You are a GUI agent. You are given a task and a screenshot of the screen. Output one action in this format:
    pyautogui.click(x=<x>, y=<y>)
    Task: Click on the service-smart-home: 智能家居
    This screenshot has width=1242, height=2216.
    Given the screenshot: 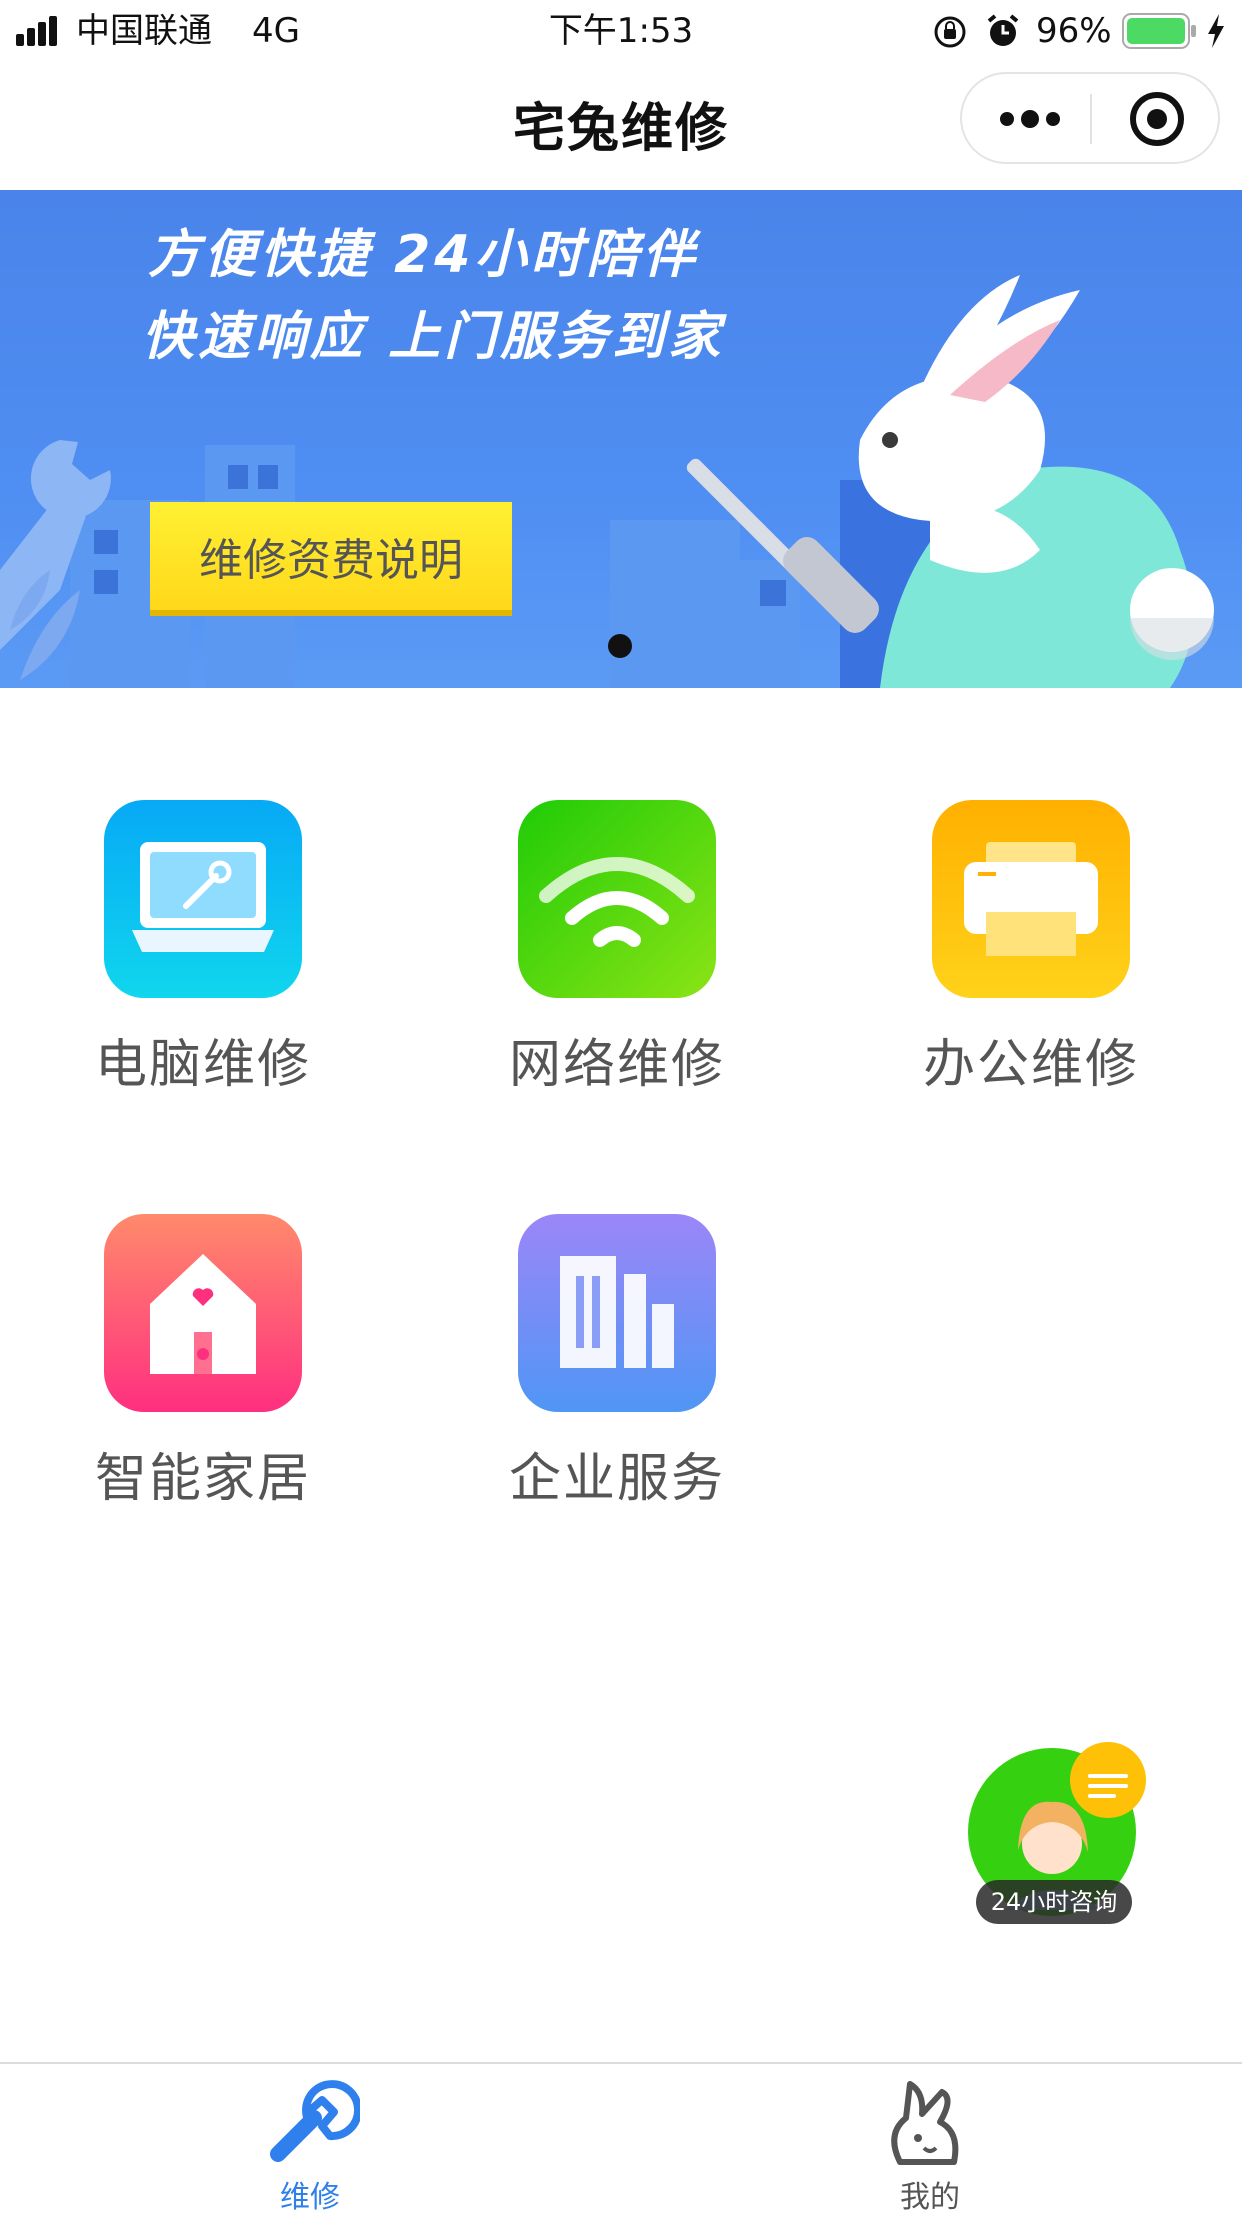 What is the action you would take?
    pyautogui.click(x=264, y=1364)
    